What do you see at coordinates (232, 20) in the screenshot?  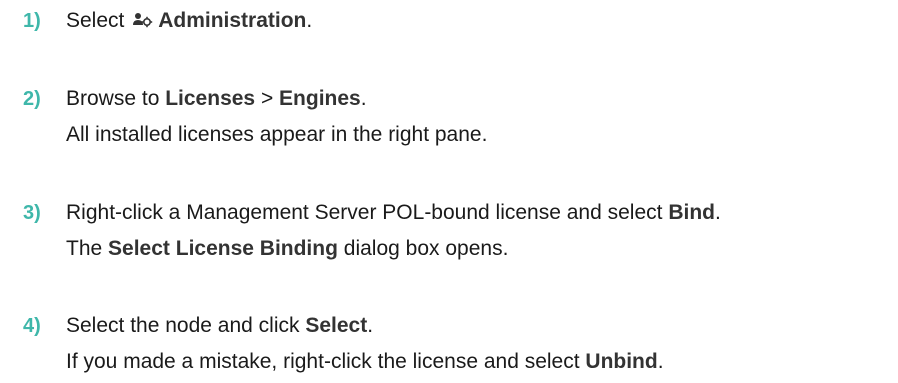 I see `administration-label: Administration` at bounding box center [232, 20].